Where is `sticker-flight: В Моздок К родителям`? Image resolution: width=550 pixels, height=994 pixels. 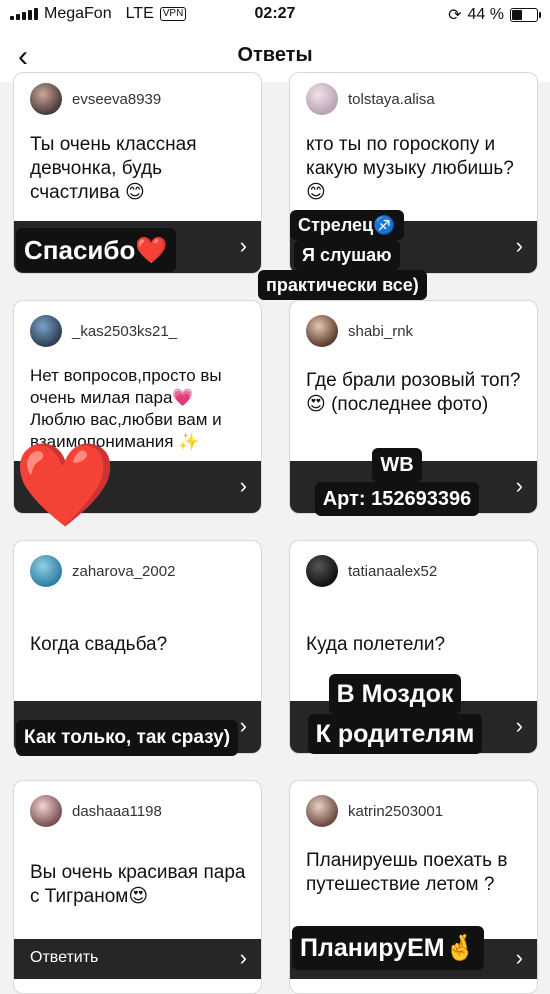 sticker-flight: В Моздок К родителям is located at coordinates (395, 714).